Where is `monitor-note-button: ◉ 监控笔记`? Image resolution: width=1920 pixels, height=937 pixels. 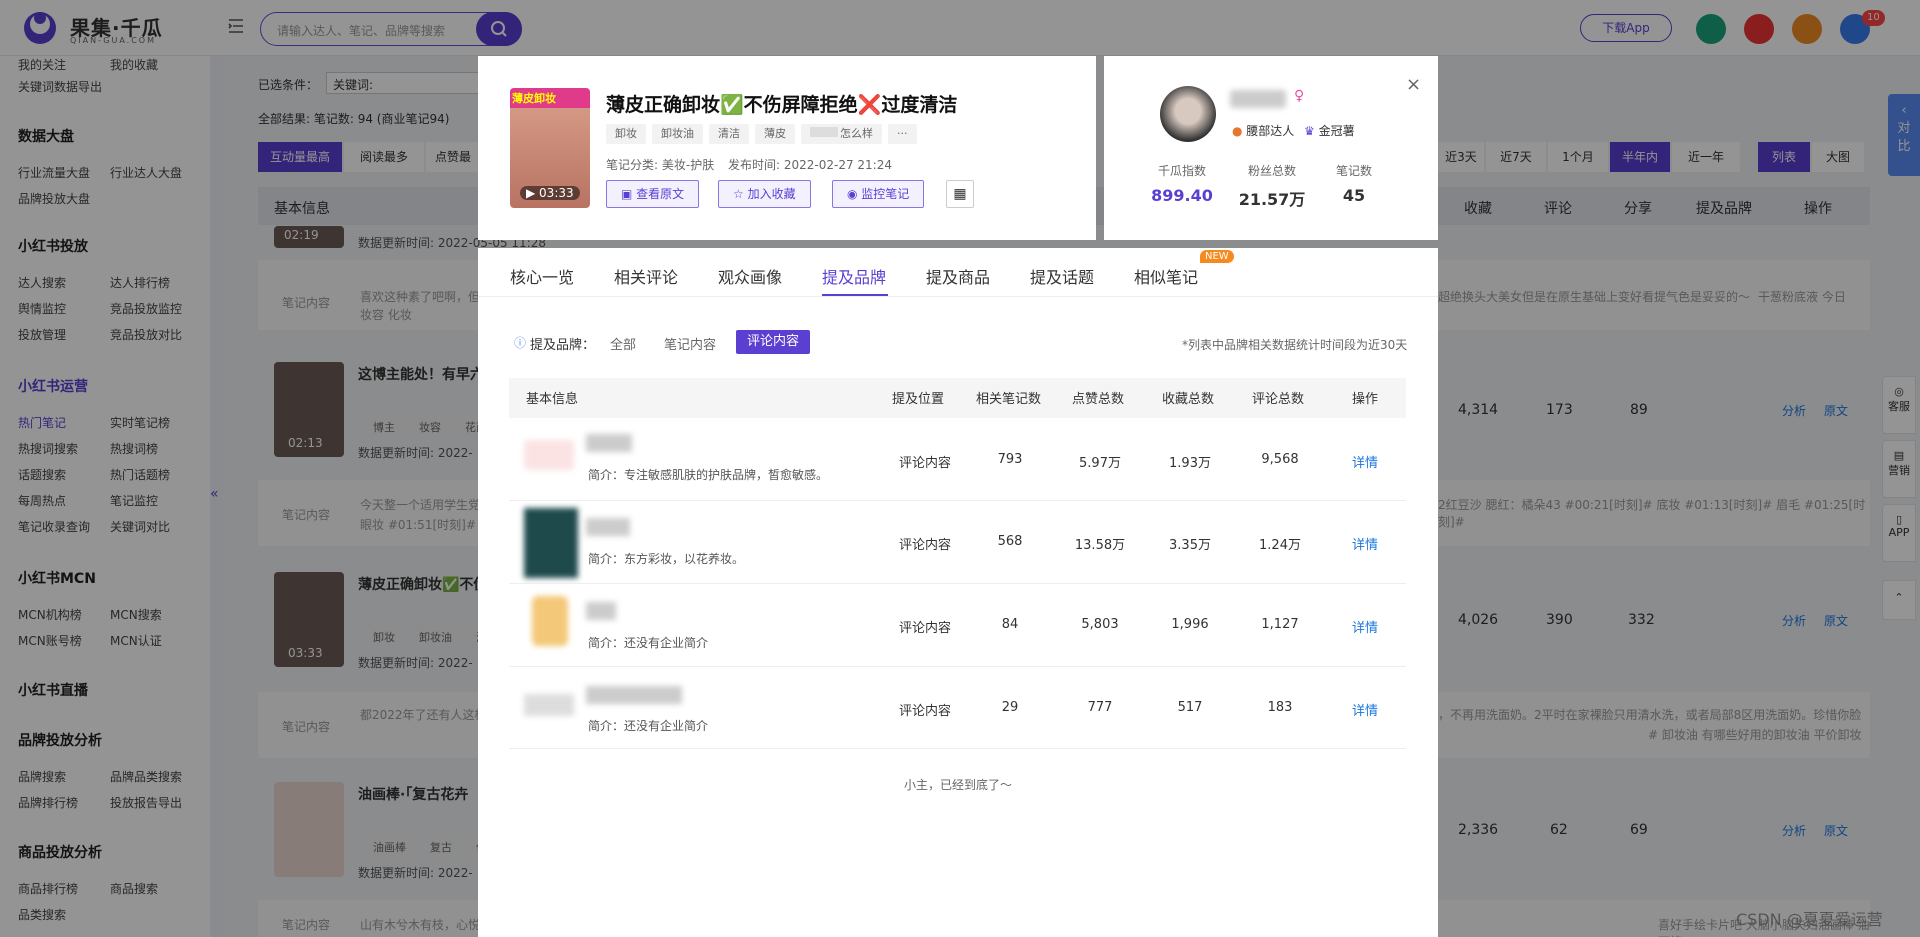 monitor-note-button: ◉ 监控笔记 is located at coordinates (878, 194).